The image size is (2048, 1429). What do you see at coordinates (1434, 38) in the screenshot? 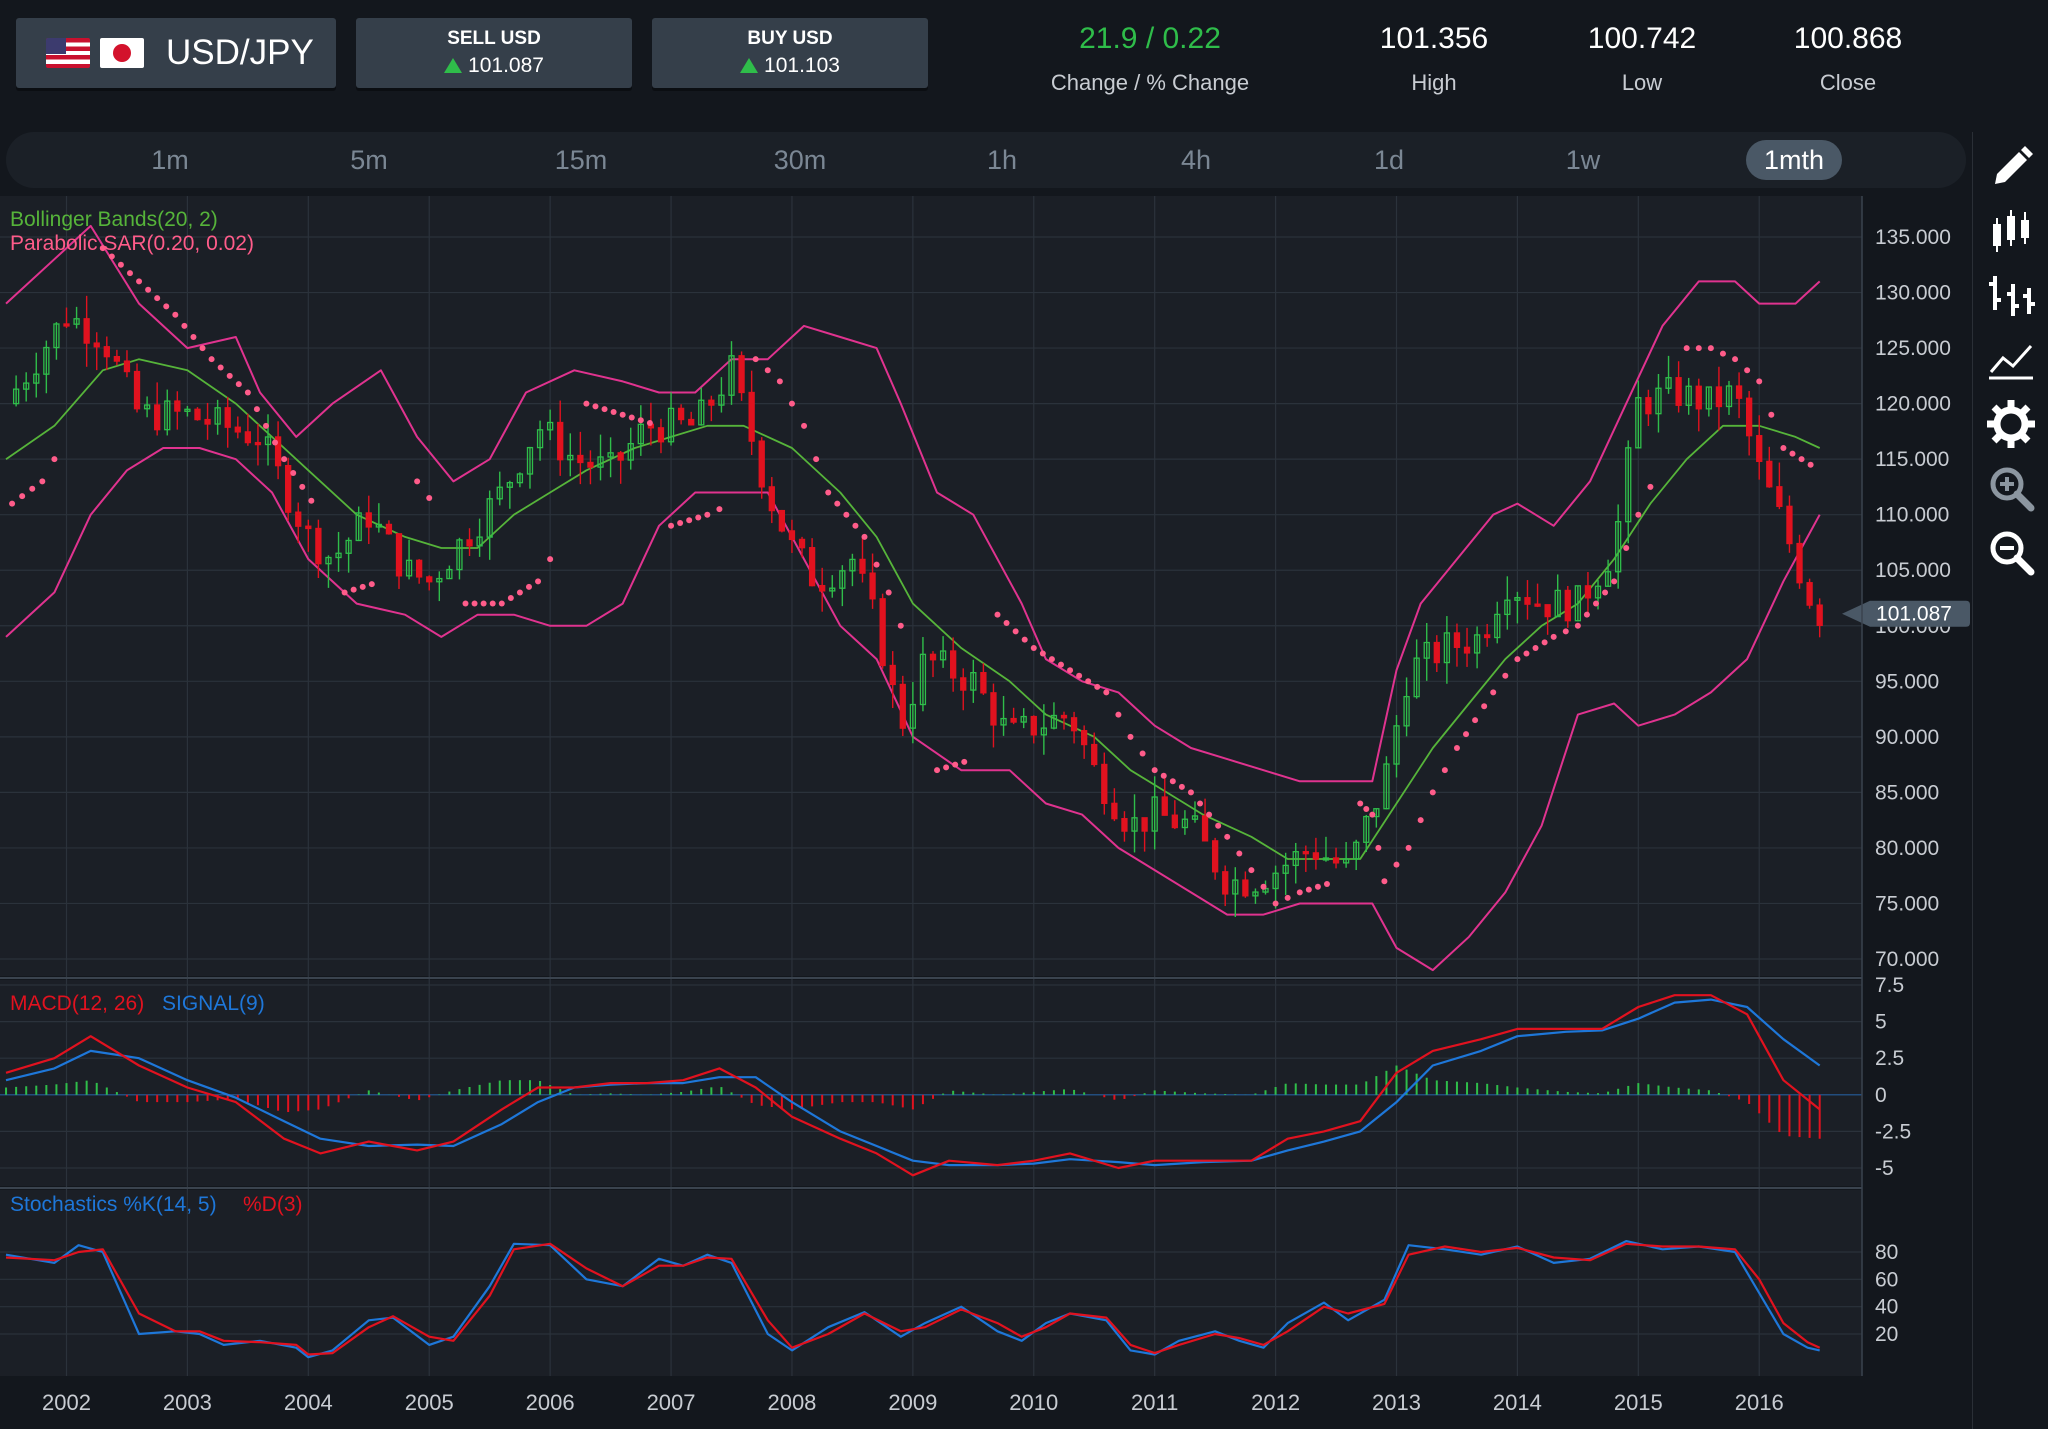
I see `high-value: 101.356` at bounding box center [1434, 38].